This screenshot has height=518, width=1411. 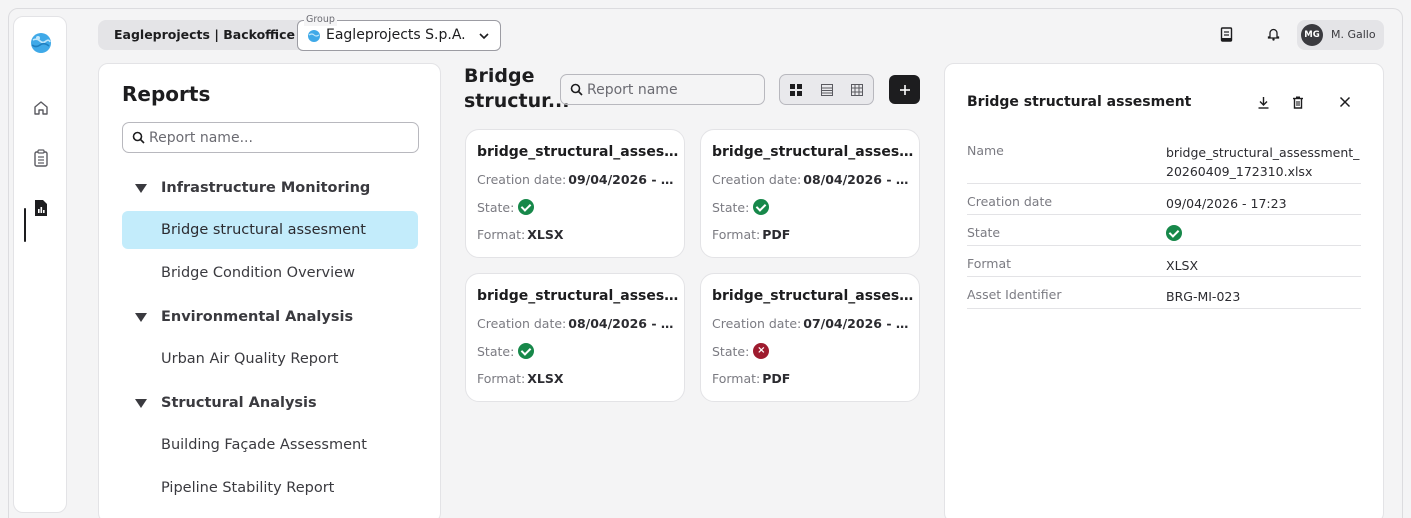 I want to click on detail-key: Creation date, so click(x=1010, y=201).